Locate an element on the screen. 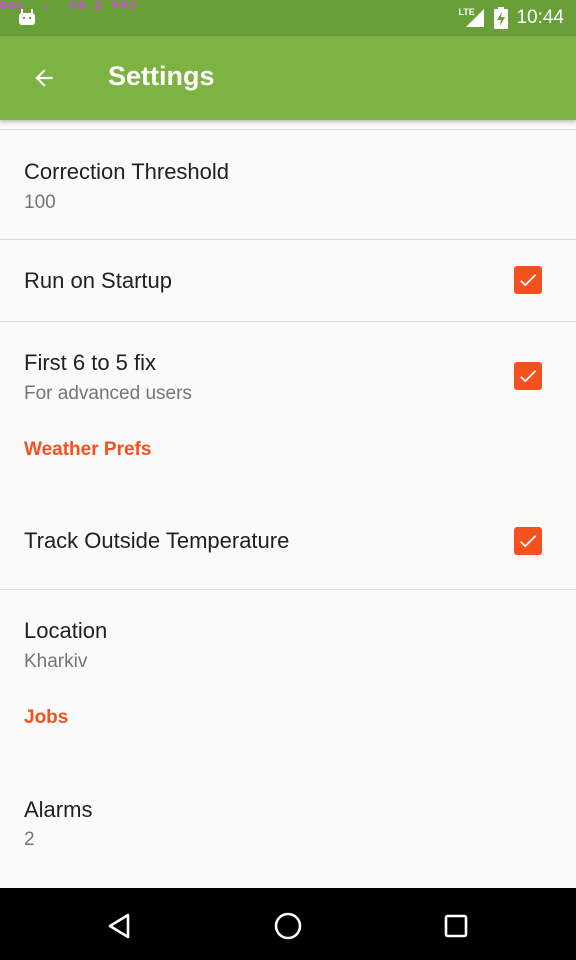 The image size is (576, 960). navigation-bar is located at coordinates (288, 924).